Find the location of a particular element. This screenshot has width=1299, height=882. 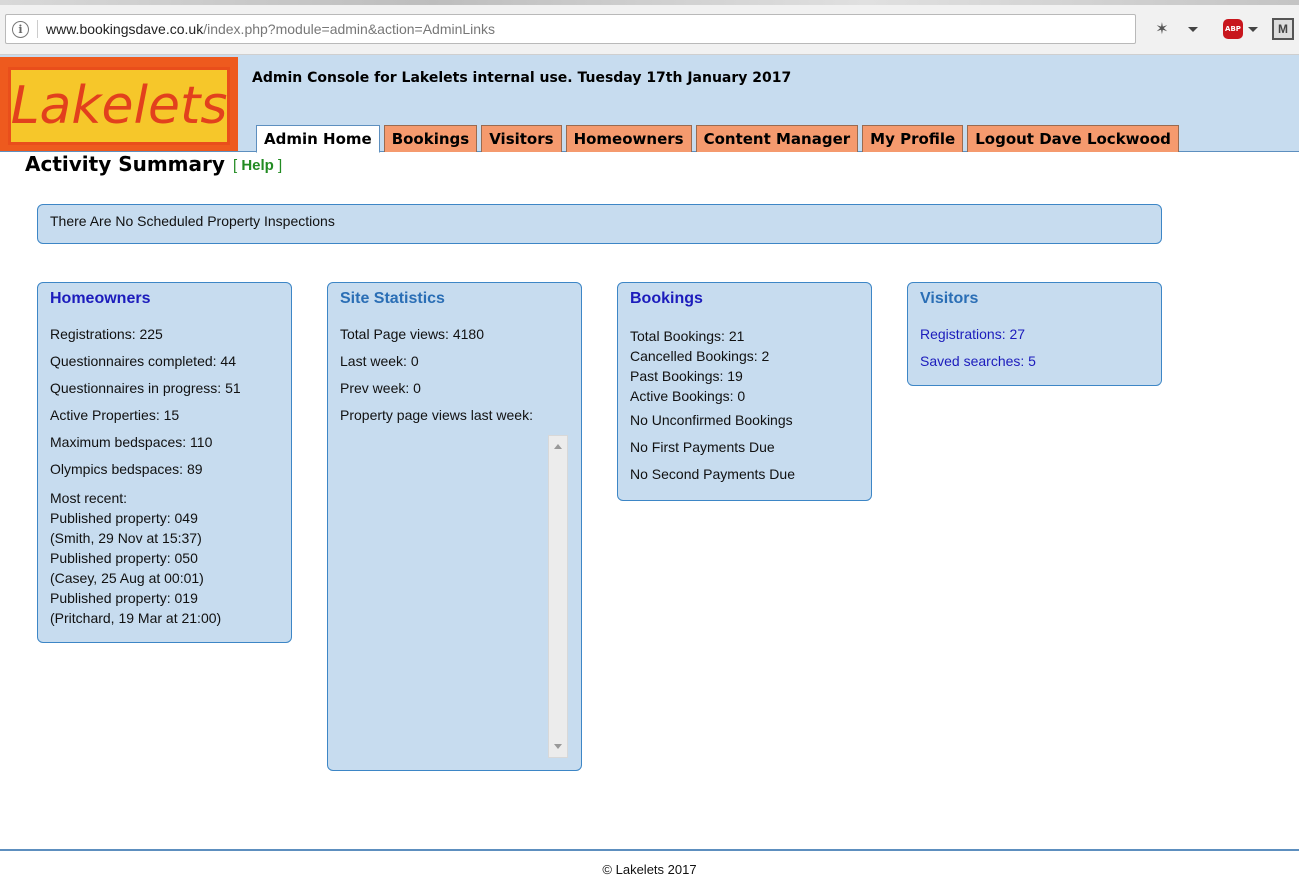

bookings-heading: Bookings is located at coordinates (666, 298).